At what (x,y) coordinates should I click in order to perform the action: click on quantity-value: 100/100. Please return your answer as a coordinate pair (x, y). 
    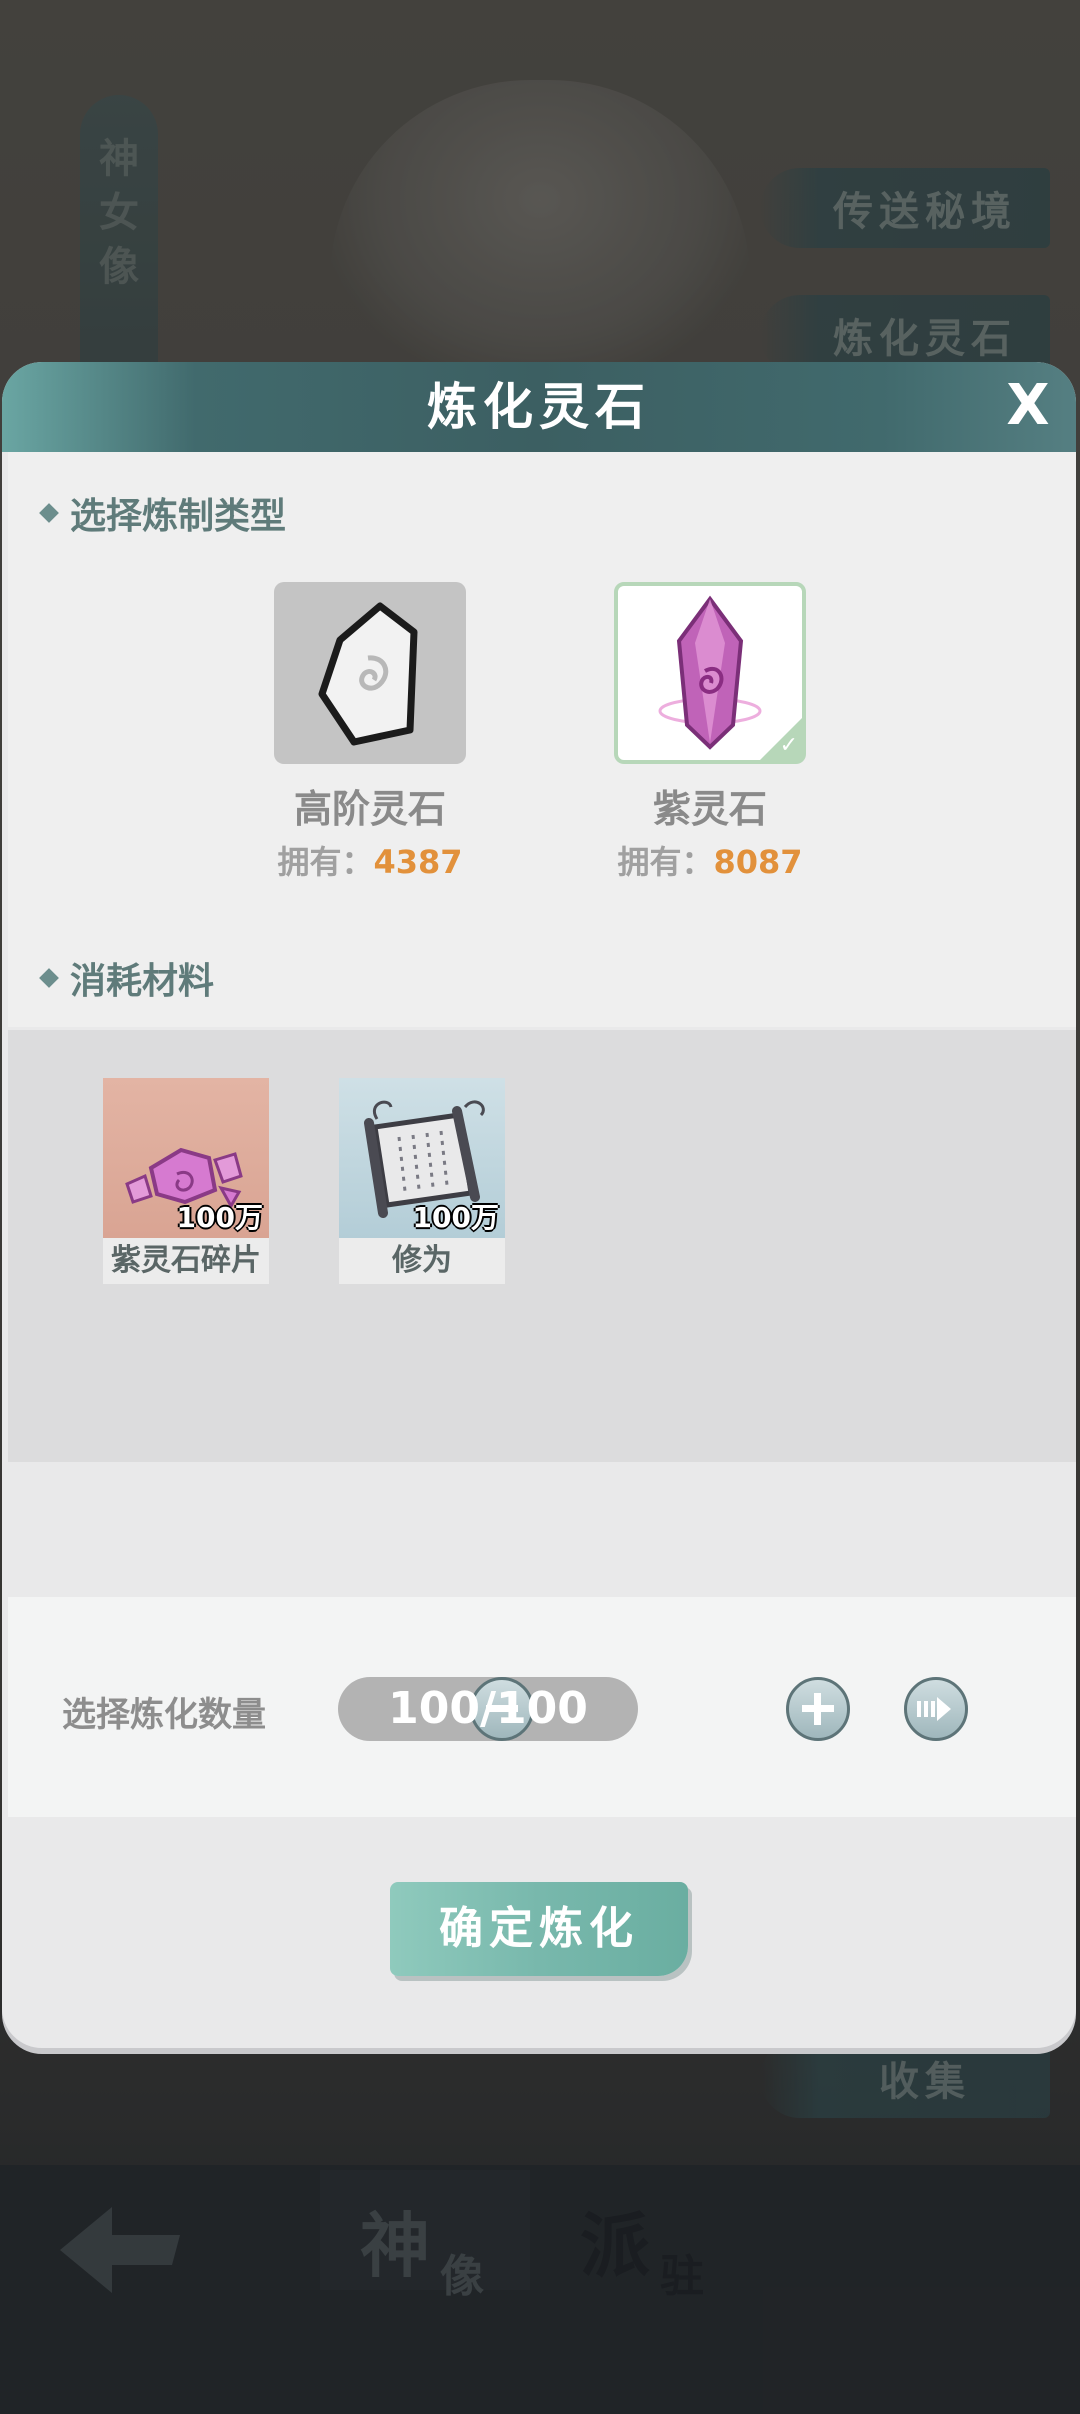
    Looking at the image, I should click on (488, 1708).